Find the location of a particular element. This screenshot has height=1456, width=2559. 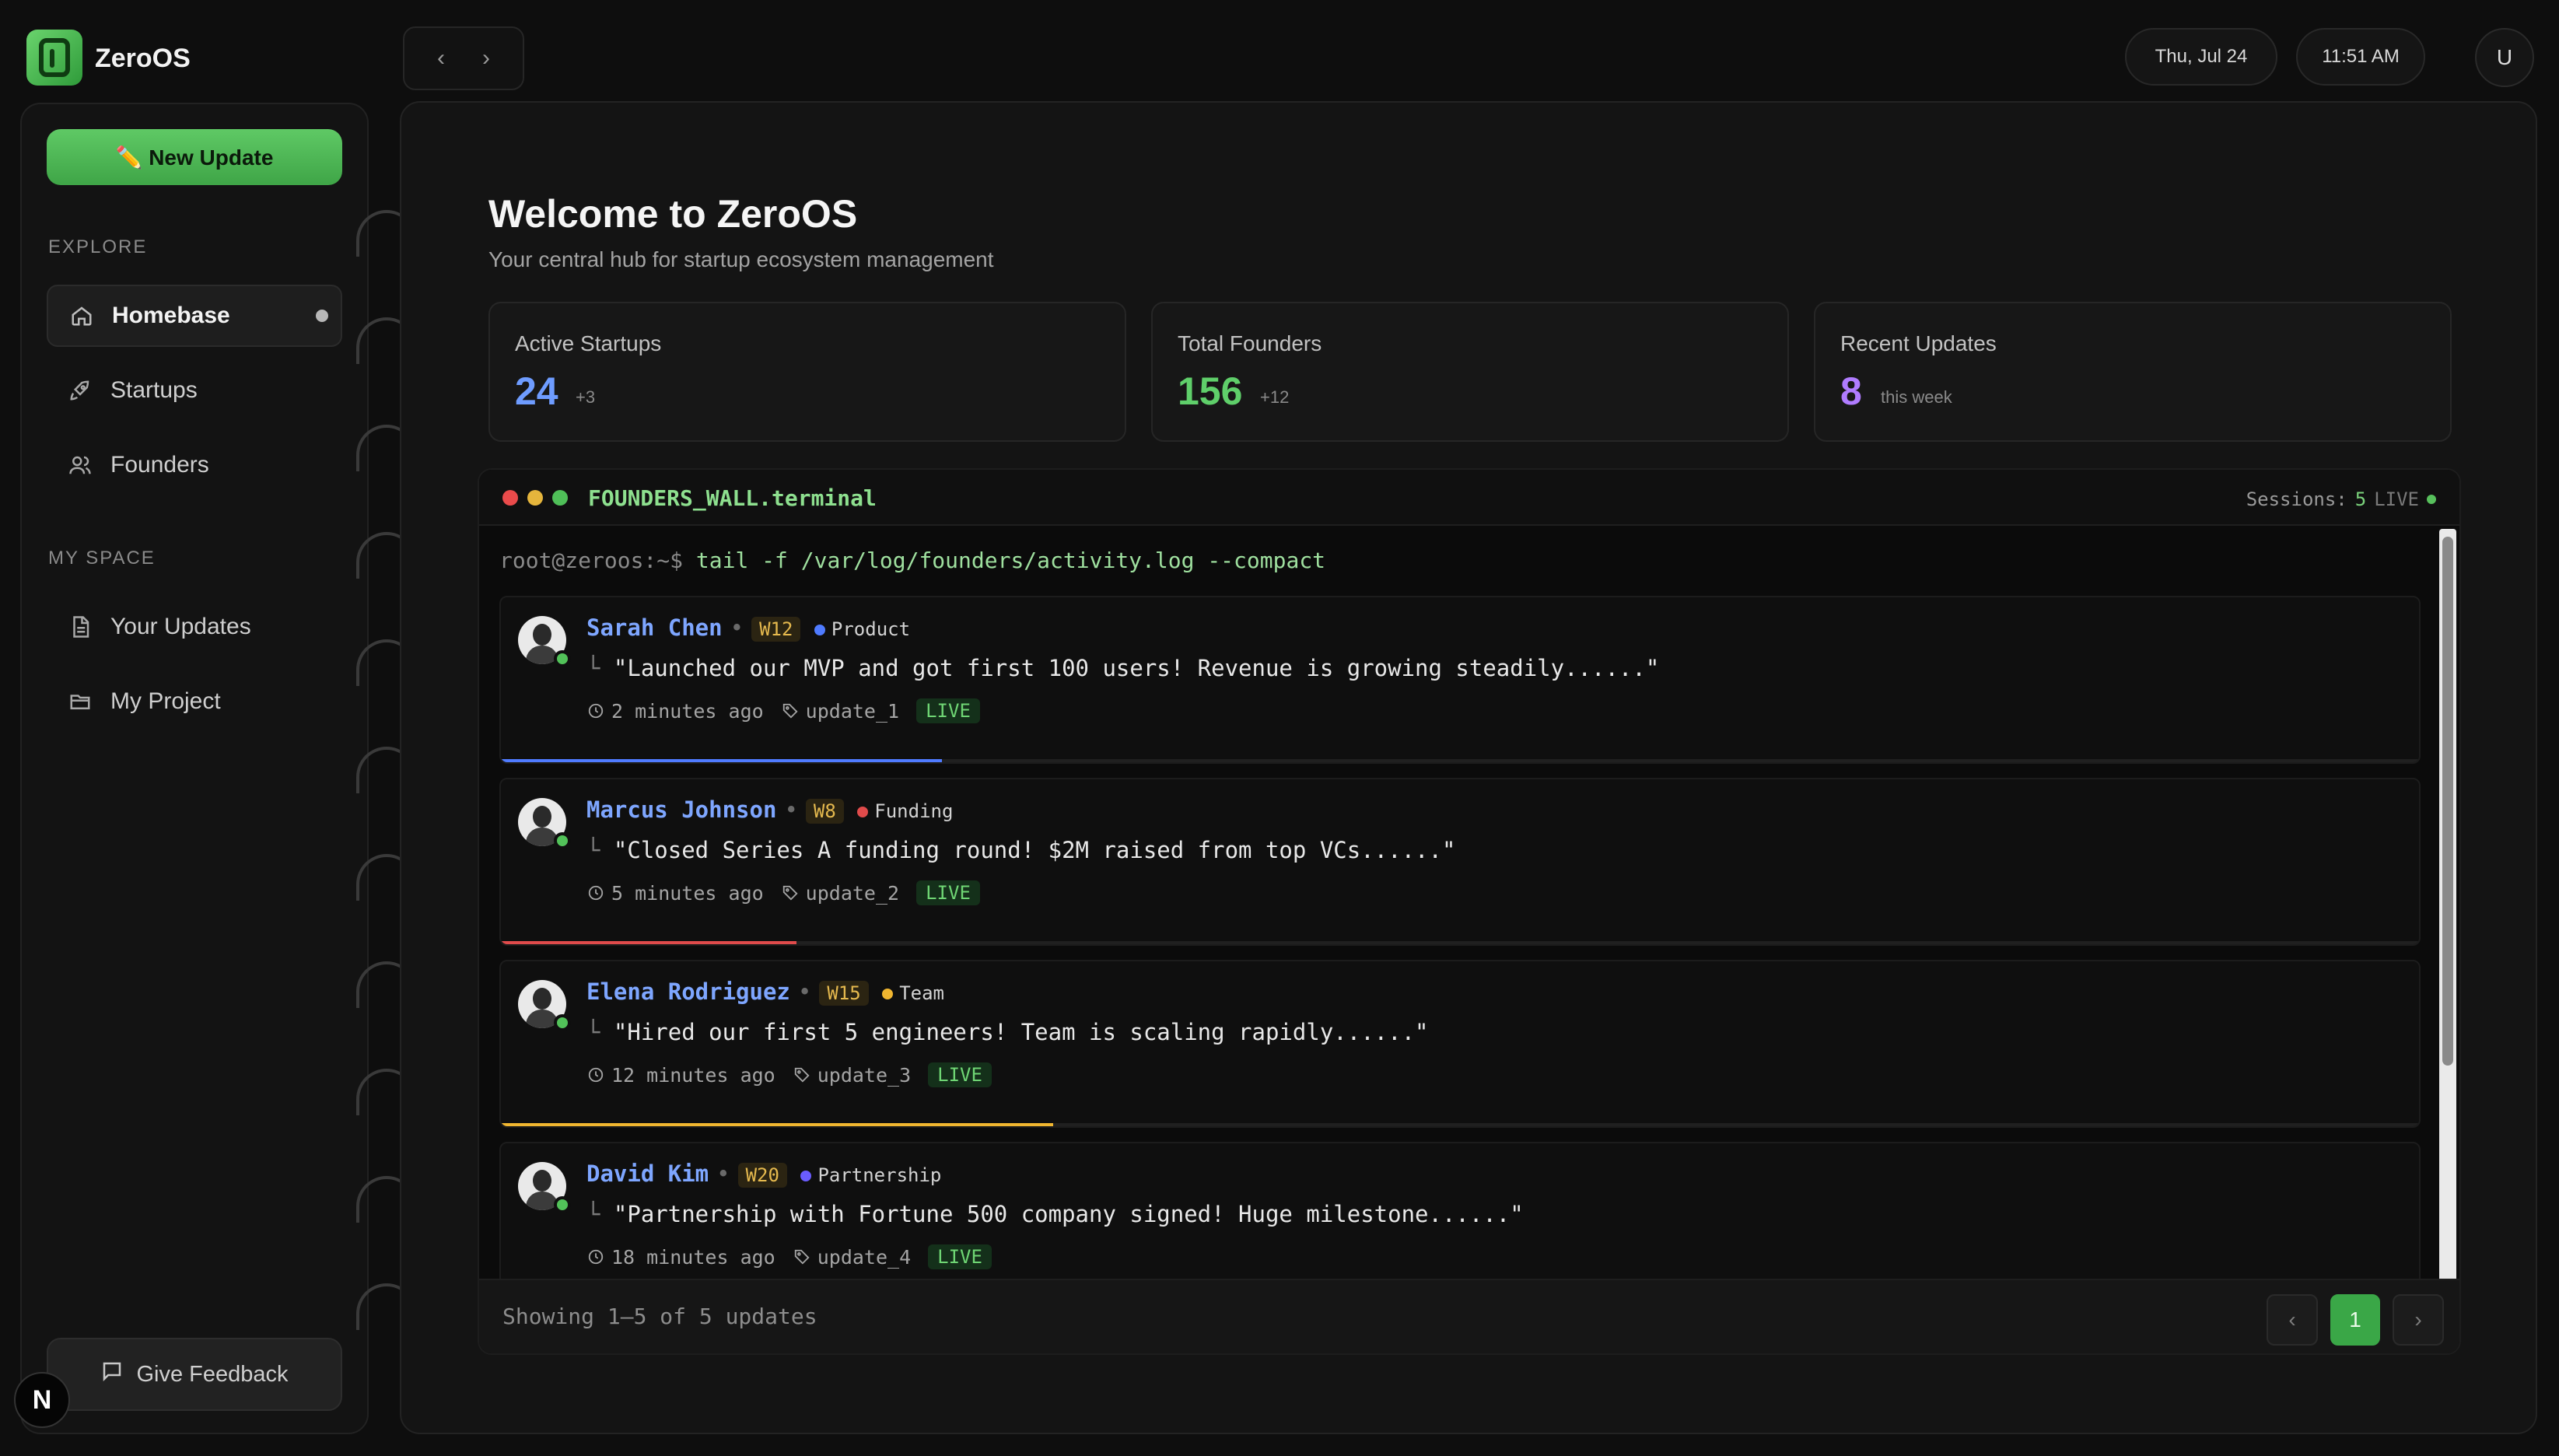

forward-button: › is located at coordinates (486, 59).